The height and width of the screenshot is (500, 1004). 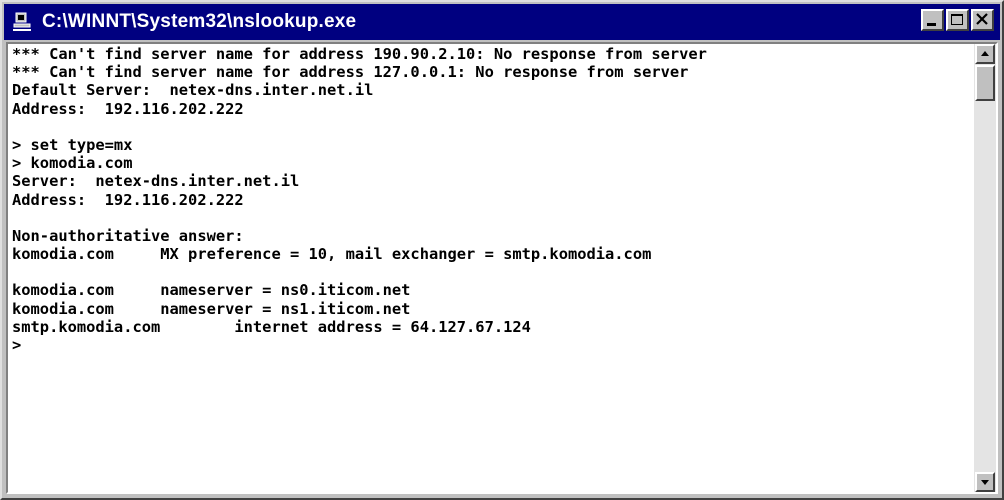 I want to click on scroll-down-button, so click(x=985, y=482).